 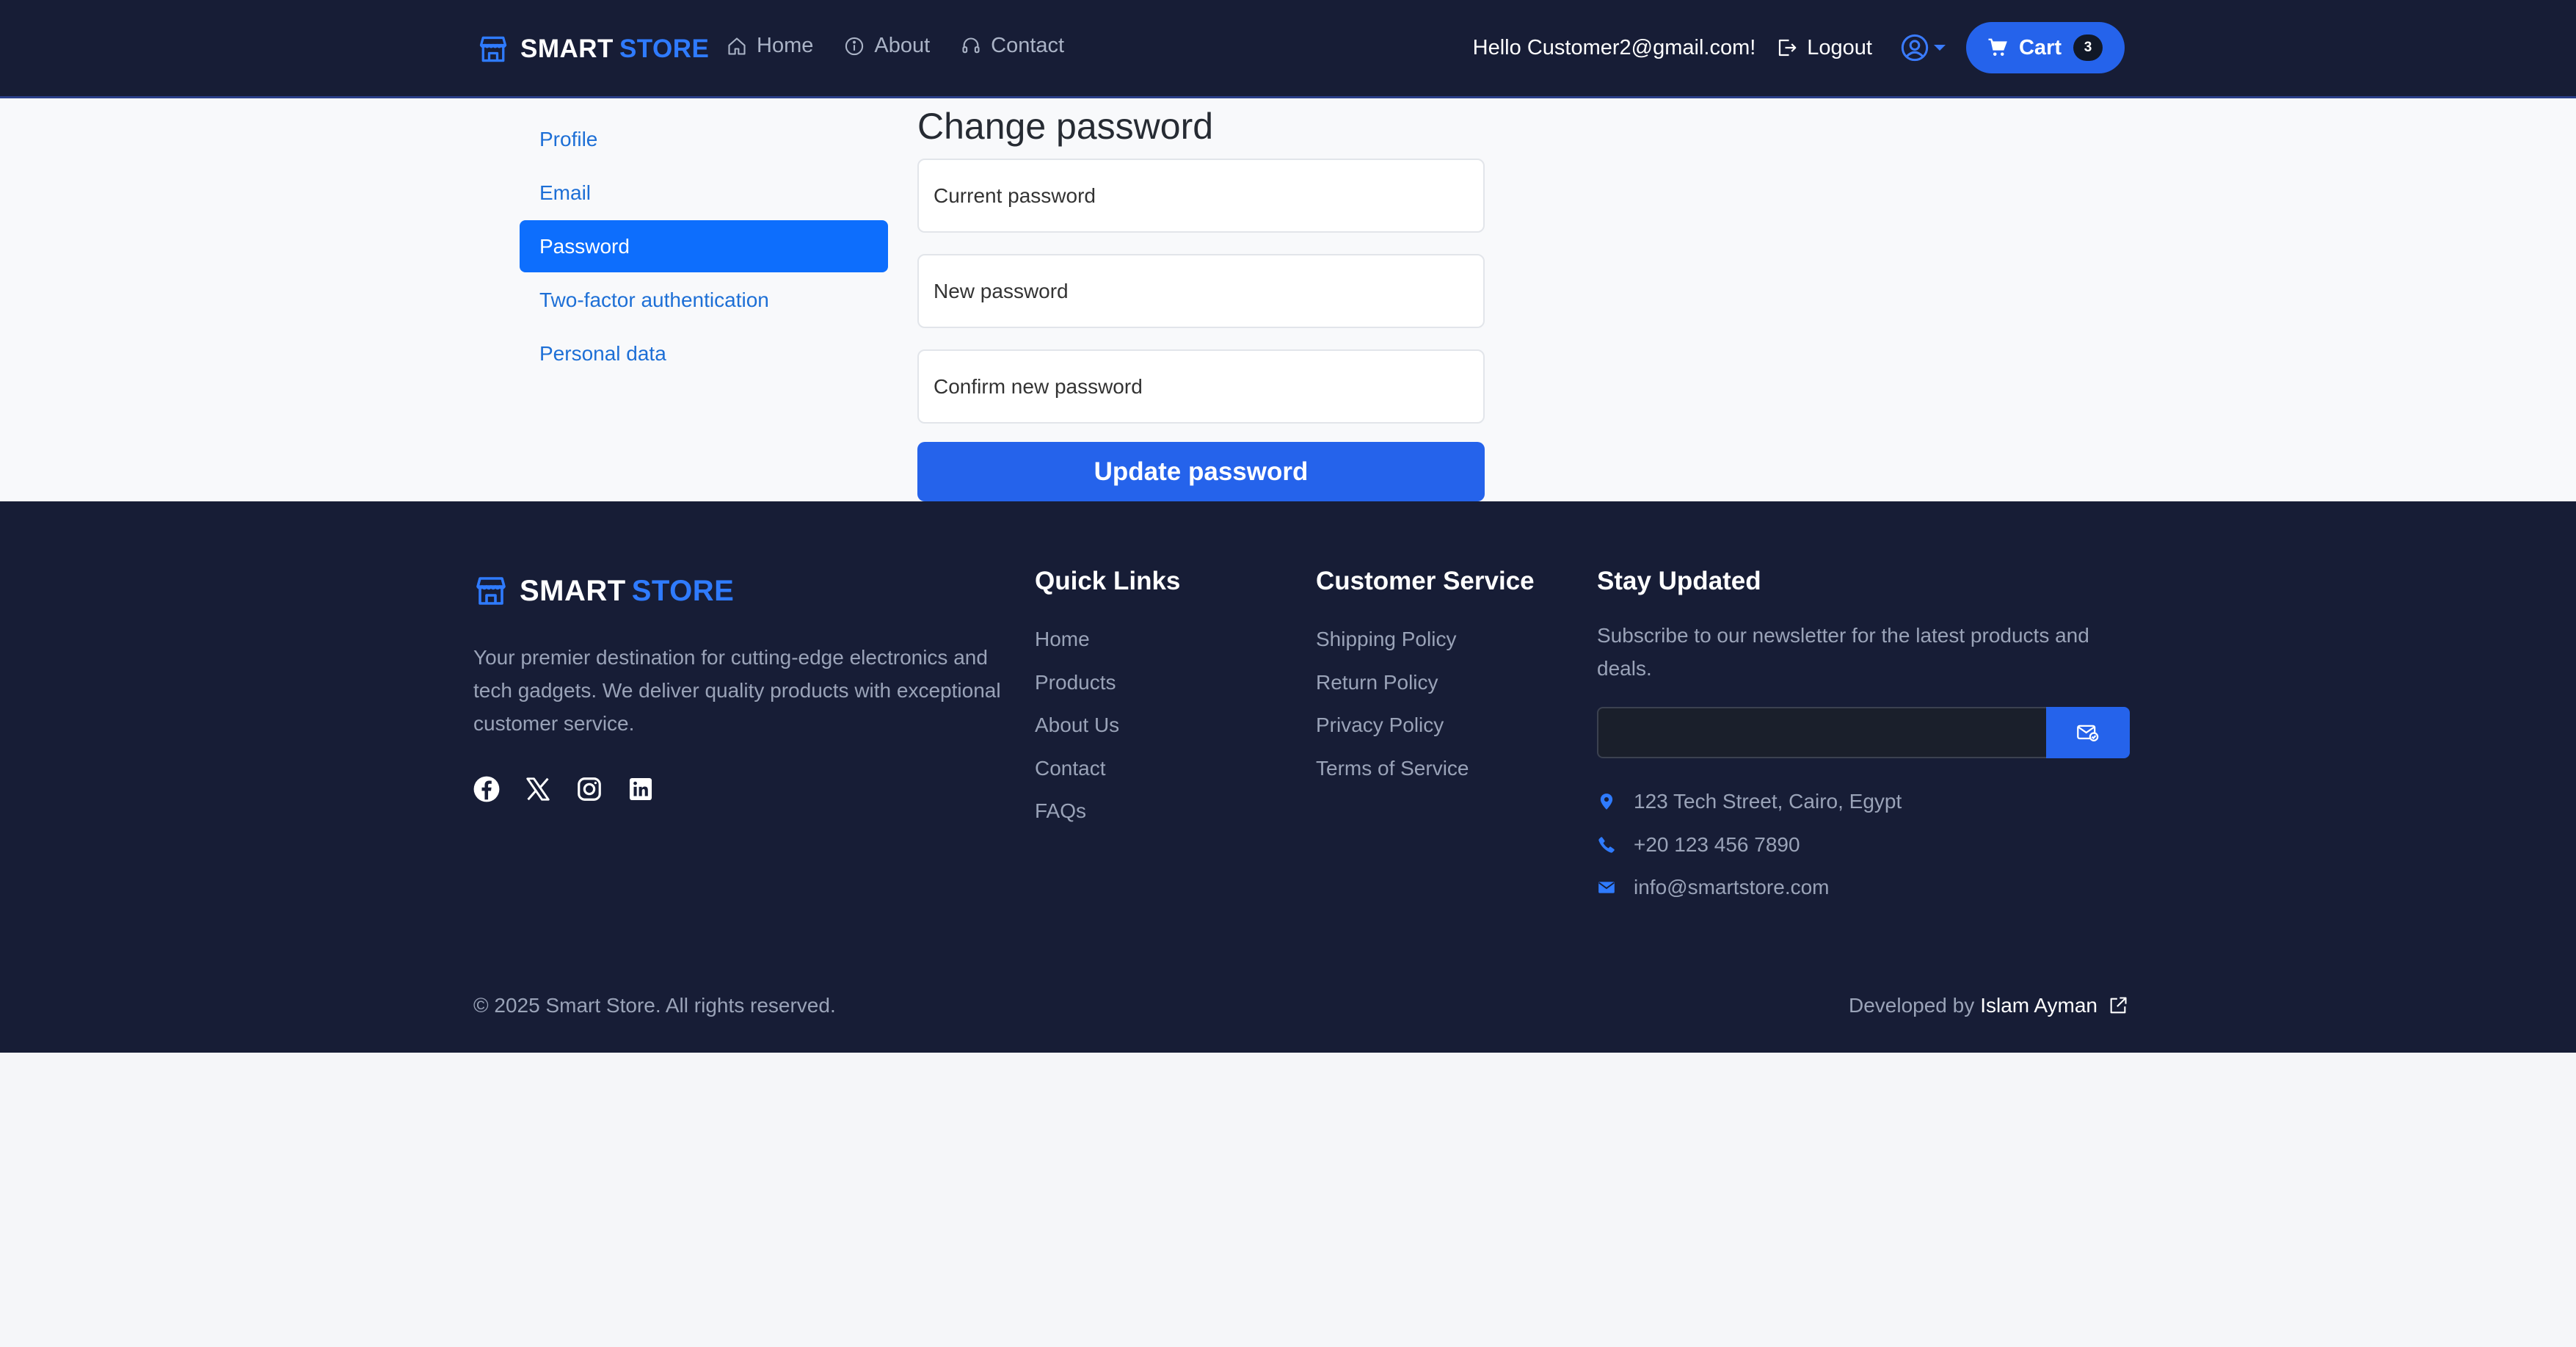 I want to click on change-password-form: Change password Update password, so click(x=1201, y=302).